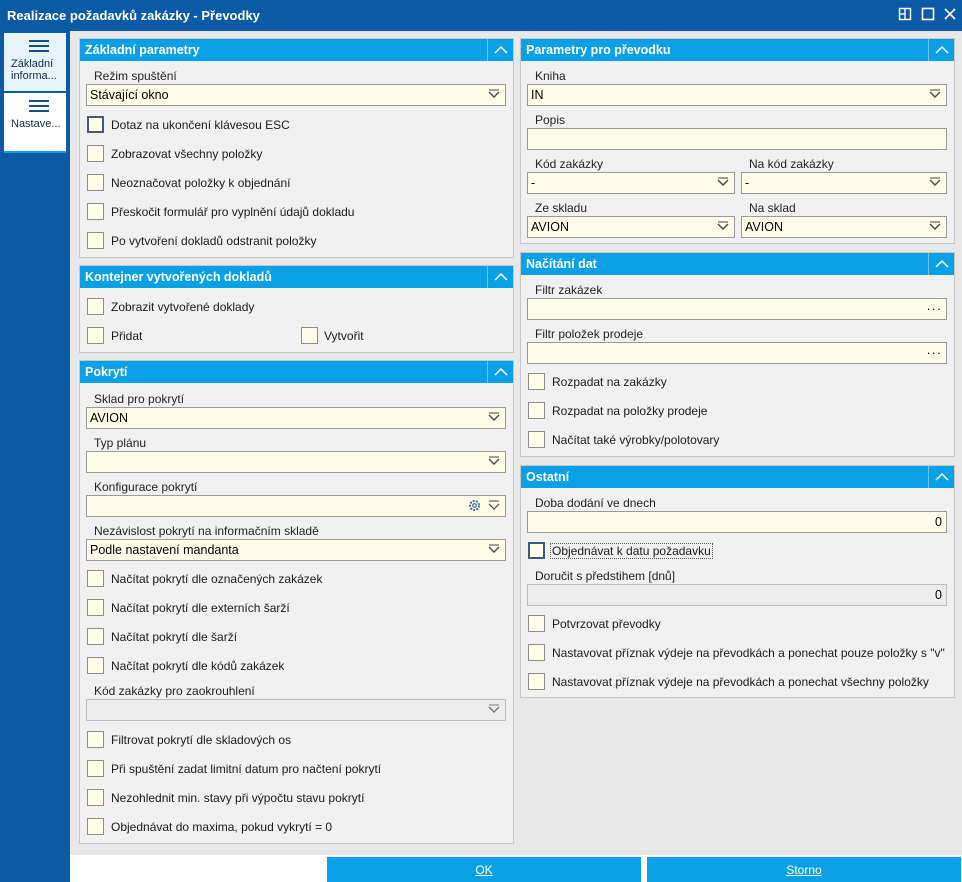 This screenshot has height=882, width=962. Describe the element at coordinates (791, 164) in the screenshot. I see `to-order-label: Na kód zakázky` at that location.